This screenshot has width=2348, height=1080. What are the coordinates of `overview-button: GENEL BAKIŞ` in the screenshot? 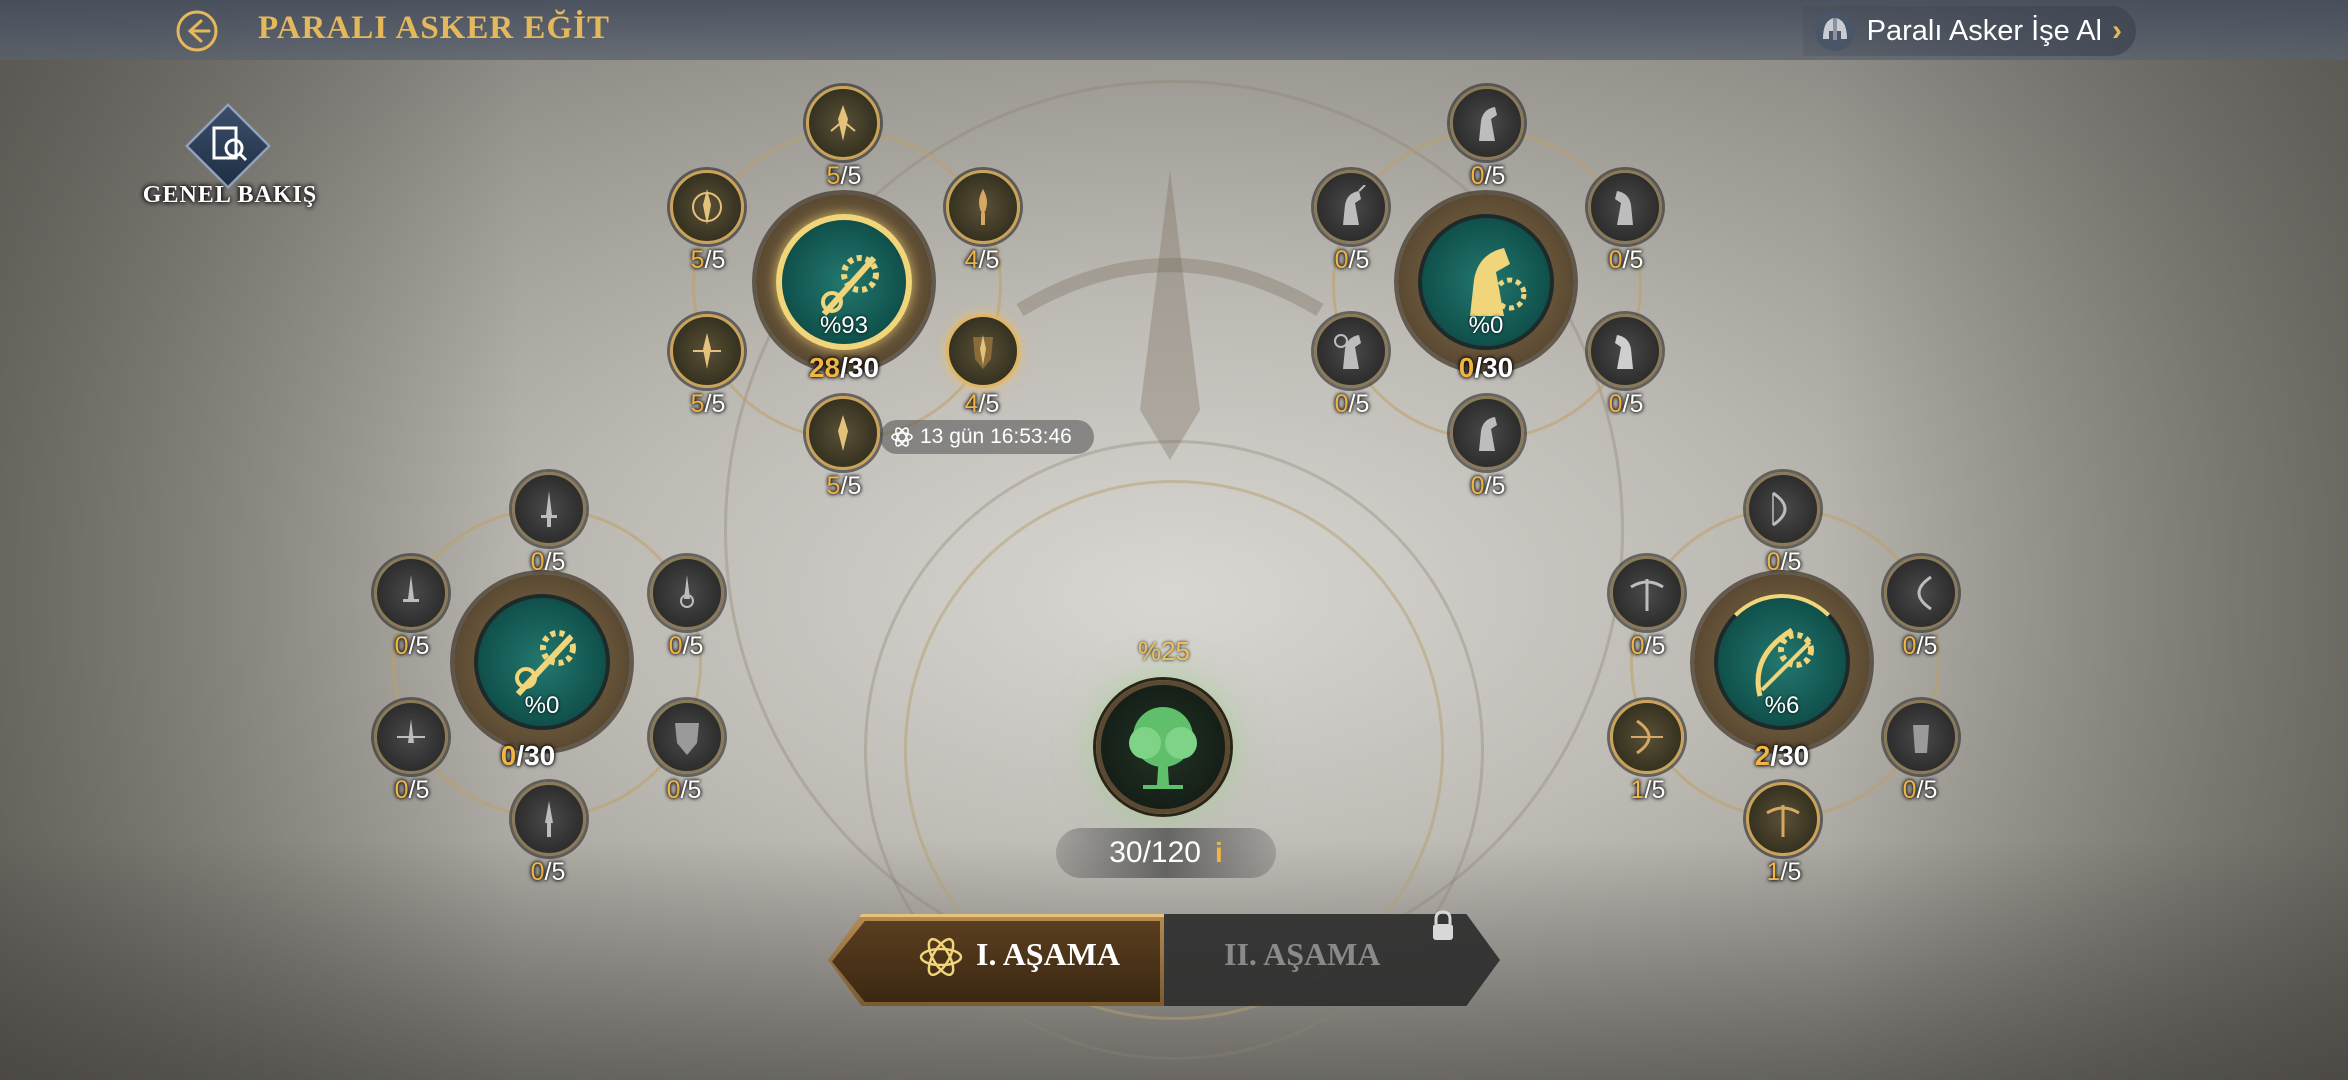 It's located at (230, 160).